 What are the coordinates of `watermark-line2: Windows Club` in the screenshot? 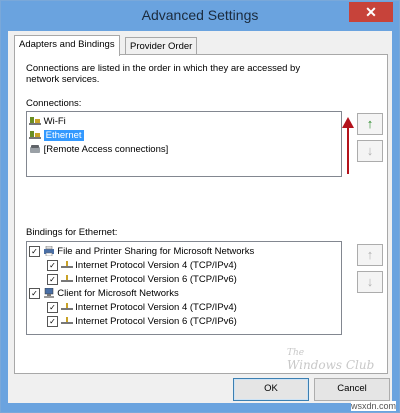 It's located at (331, 365).